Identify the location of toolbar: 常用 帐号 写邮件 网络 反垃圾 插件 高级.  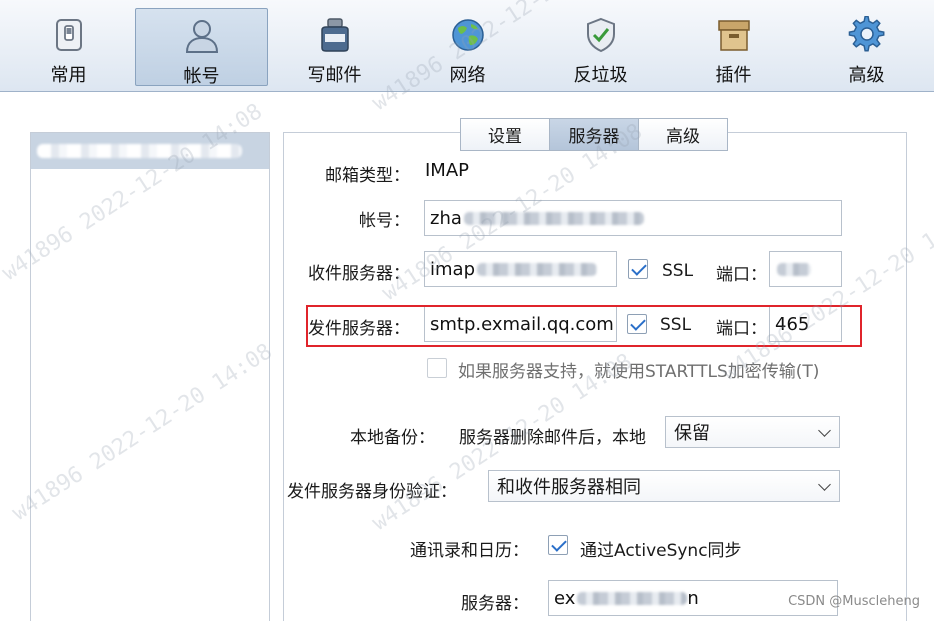
(467, 46).